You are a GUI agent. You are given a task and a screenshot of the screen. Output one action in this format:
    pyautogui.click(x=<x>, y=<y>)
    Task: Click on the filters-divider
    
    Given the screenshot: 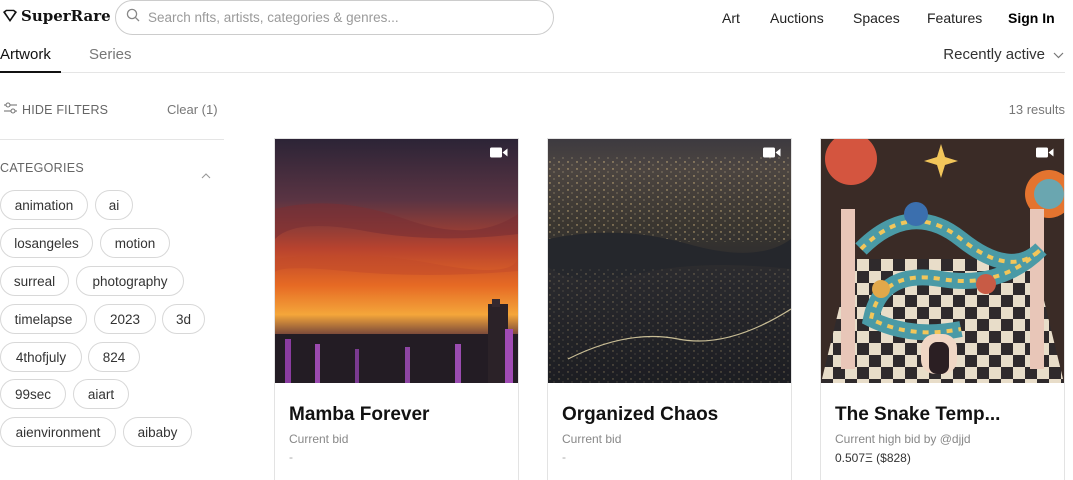 What is the action you would take?
    pyautogui.click(x=112, y=139)
    